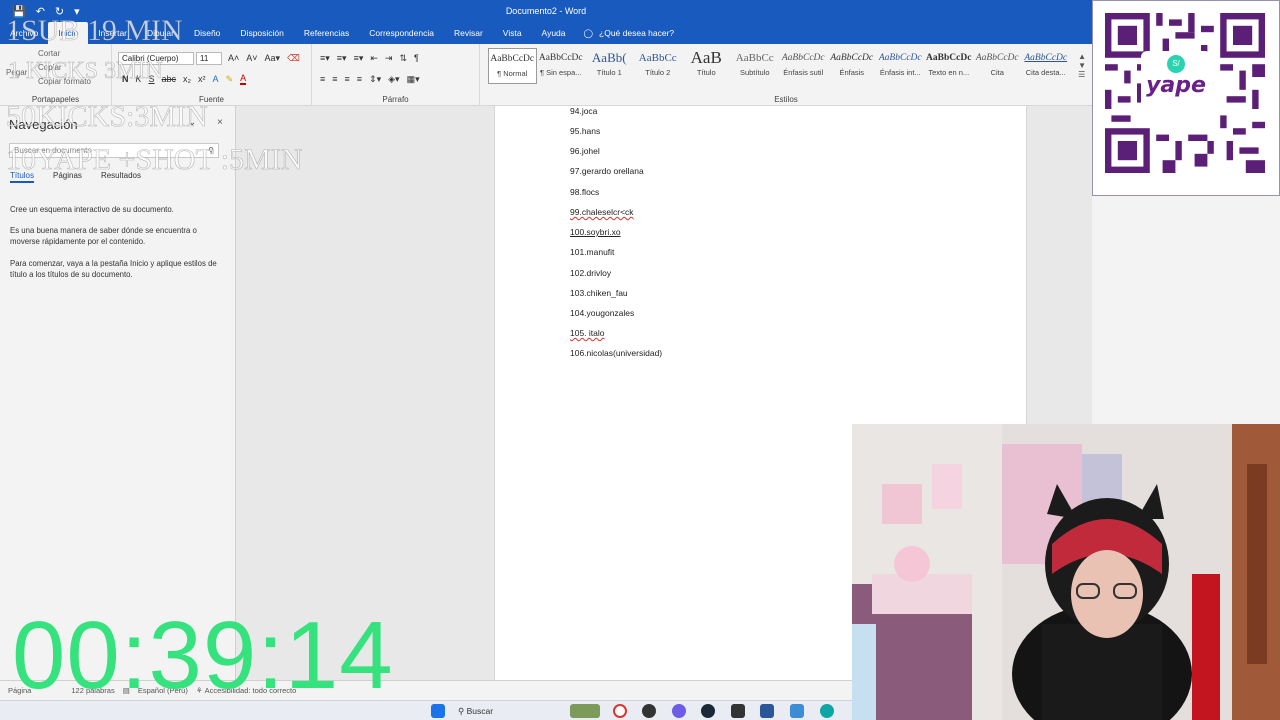 The image size is (1280, 720). I want to click on shading-icon: ◈▾, so click(393, 79).